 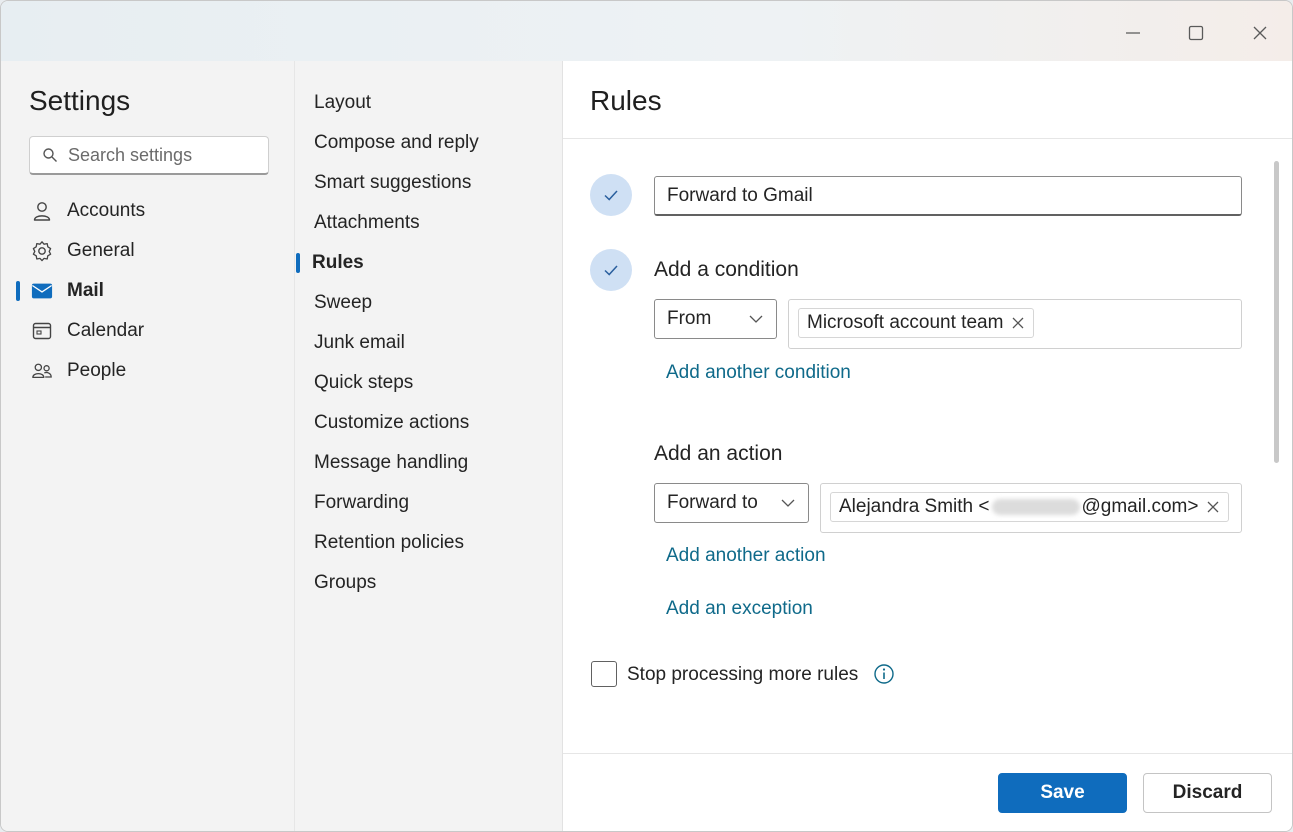 I want to click on menu-item-junk-email: Junk email, so click(x=429, y=343).